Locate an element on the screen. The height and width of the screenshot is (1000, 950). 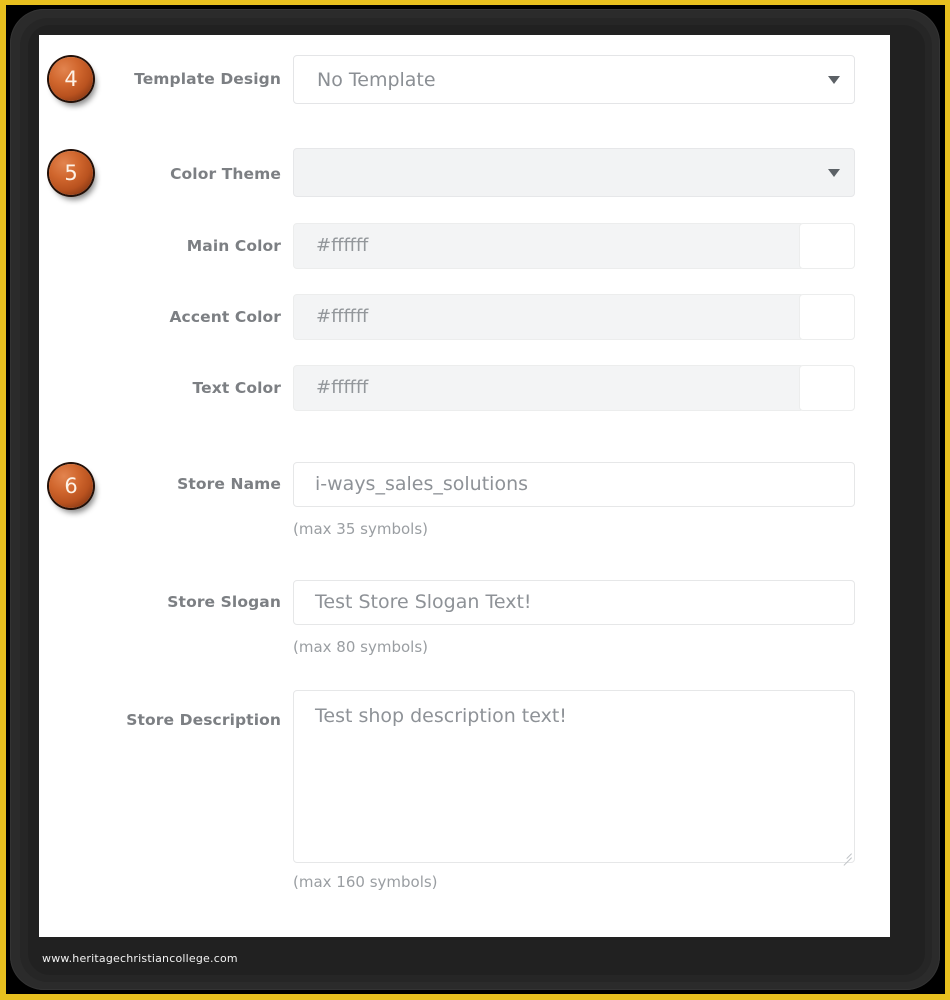
text-input-value: i-ways_sales_solutions is located at coordinates (422, 484).